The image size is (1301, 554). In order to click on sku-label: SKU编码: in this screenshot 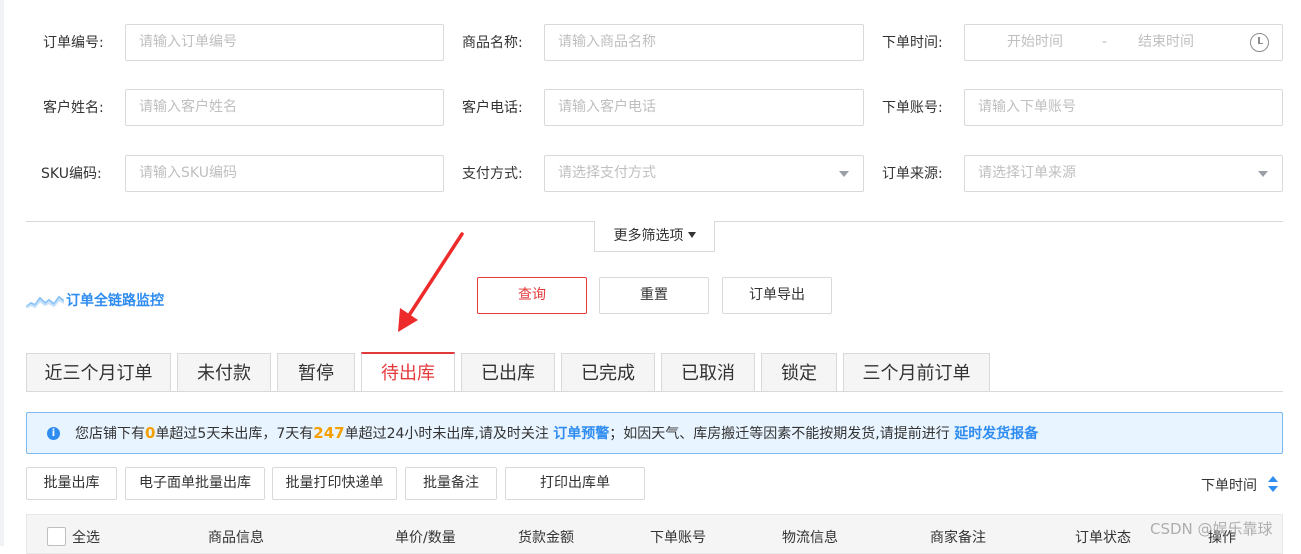, I will do `click(71, 174)`.